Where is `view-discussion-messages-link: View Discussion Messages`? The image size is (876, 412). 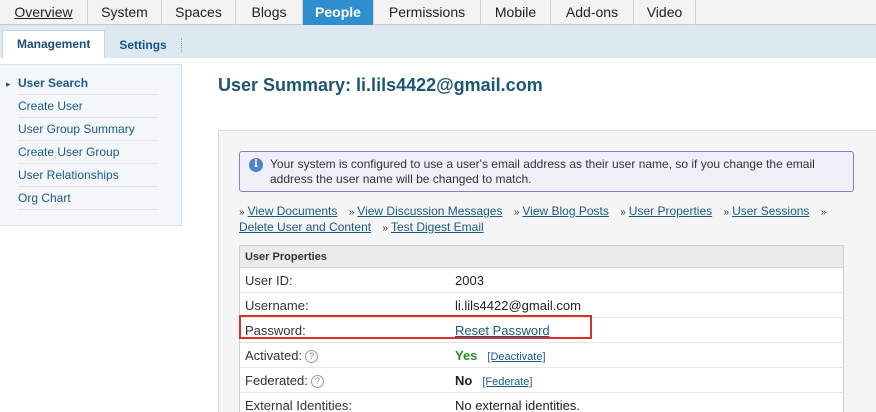
view-discussion-messages-link: View Discussion Messages is located at coordinates (429, 211).